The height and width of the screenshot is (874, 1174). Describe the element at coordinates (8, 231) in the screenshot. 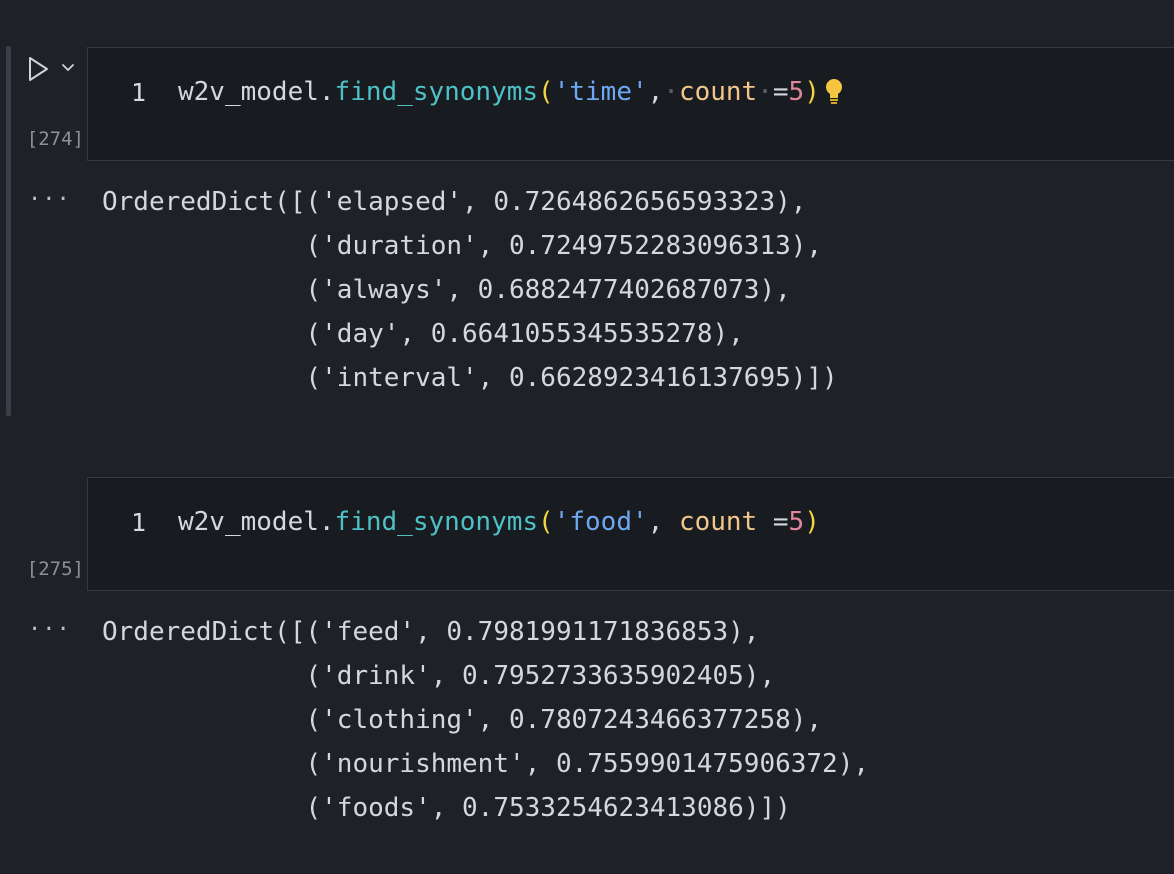

I see `active-cell-indicator` at that location.